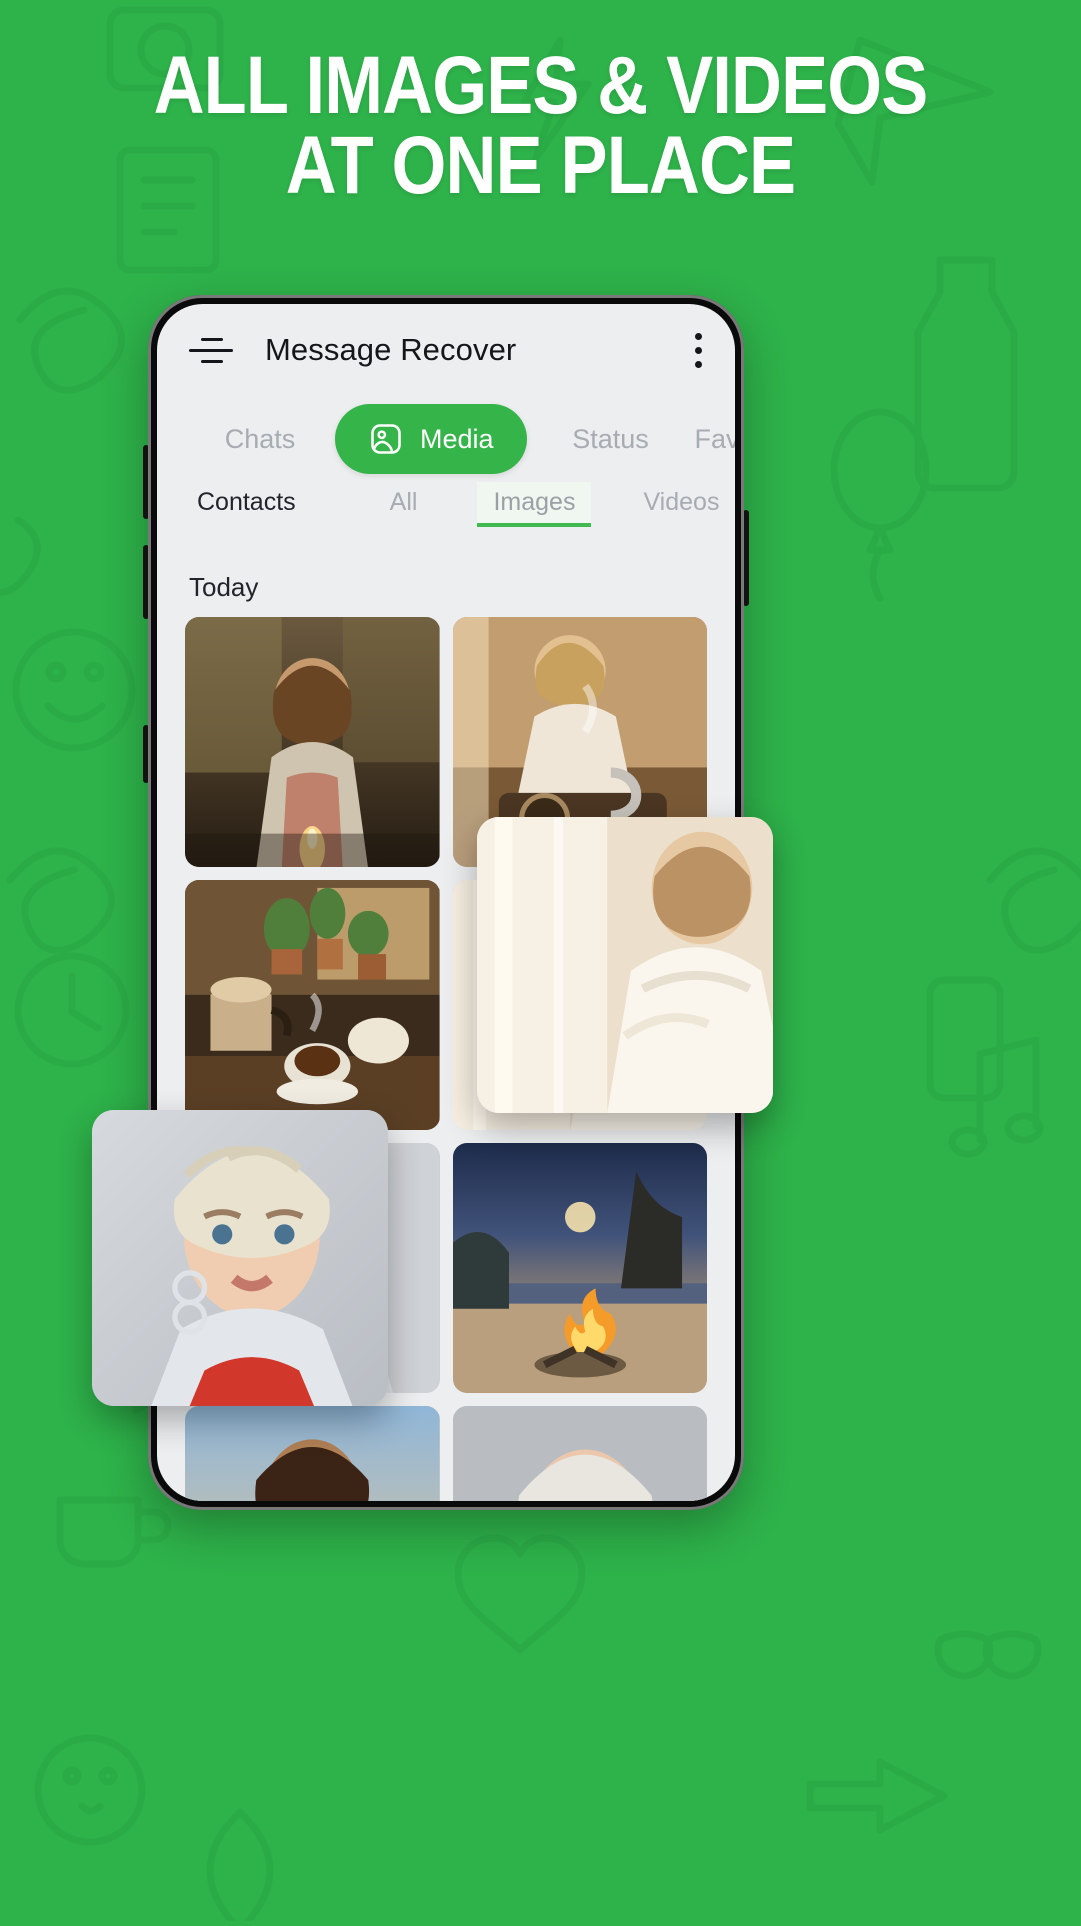 The width and height of the screenshot is (1081, 1926). I want to click on media-thumb-bonfire-on-beach-at-dusk, so click(579, 1268).